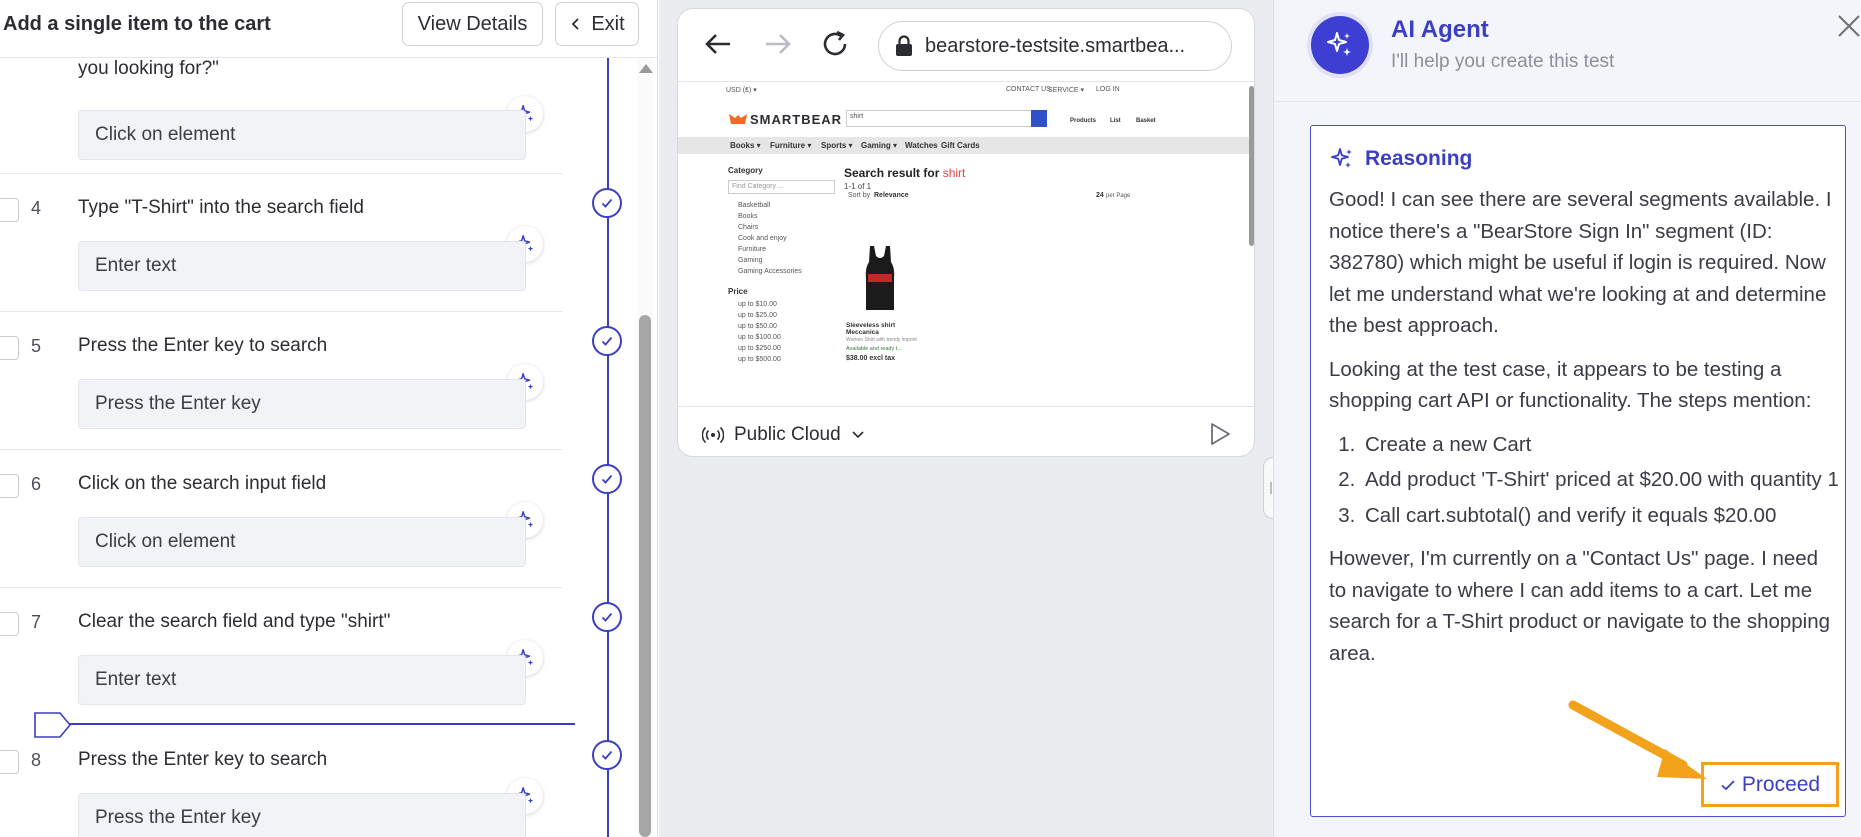 Image resolution: width=1861 pixels, height=837 pixels. I want to click on exit-button: Exit, so click(597, 24).